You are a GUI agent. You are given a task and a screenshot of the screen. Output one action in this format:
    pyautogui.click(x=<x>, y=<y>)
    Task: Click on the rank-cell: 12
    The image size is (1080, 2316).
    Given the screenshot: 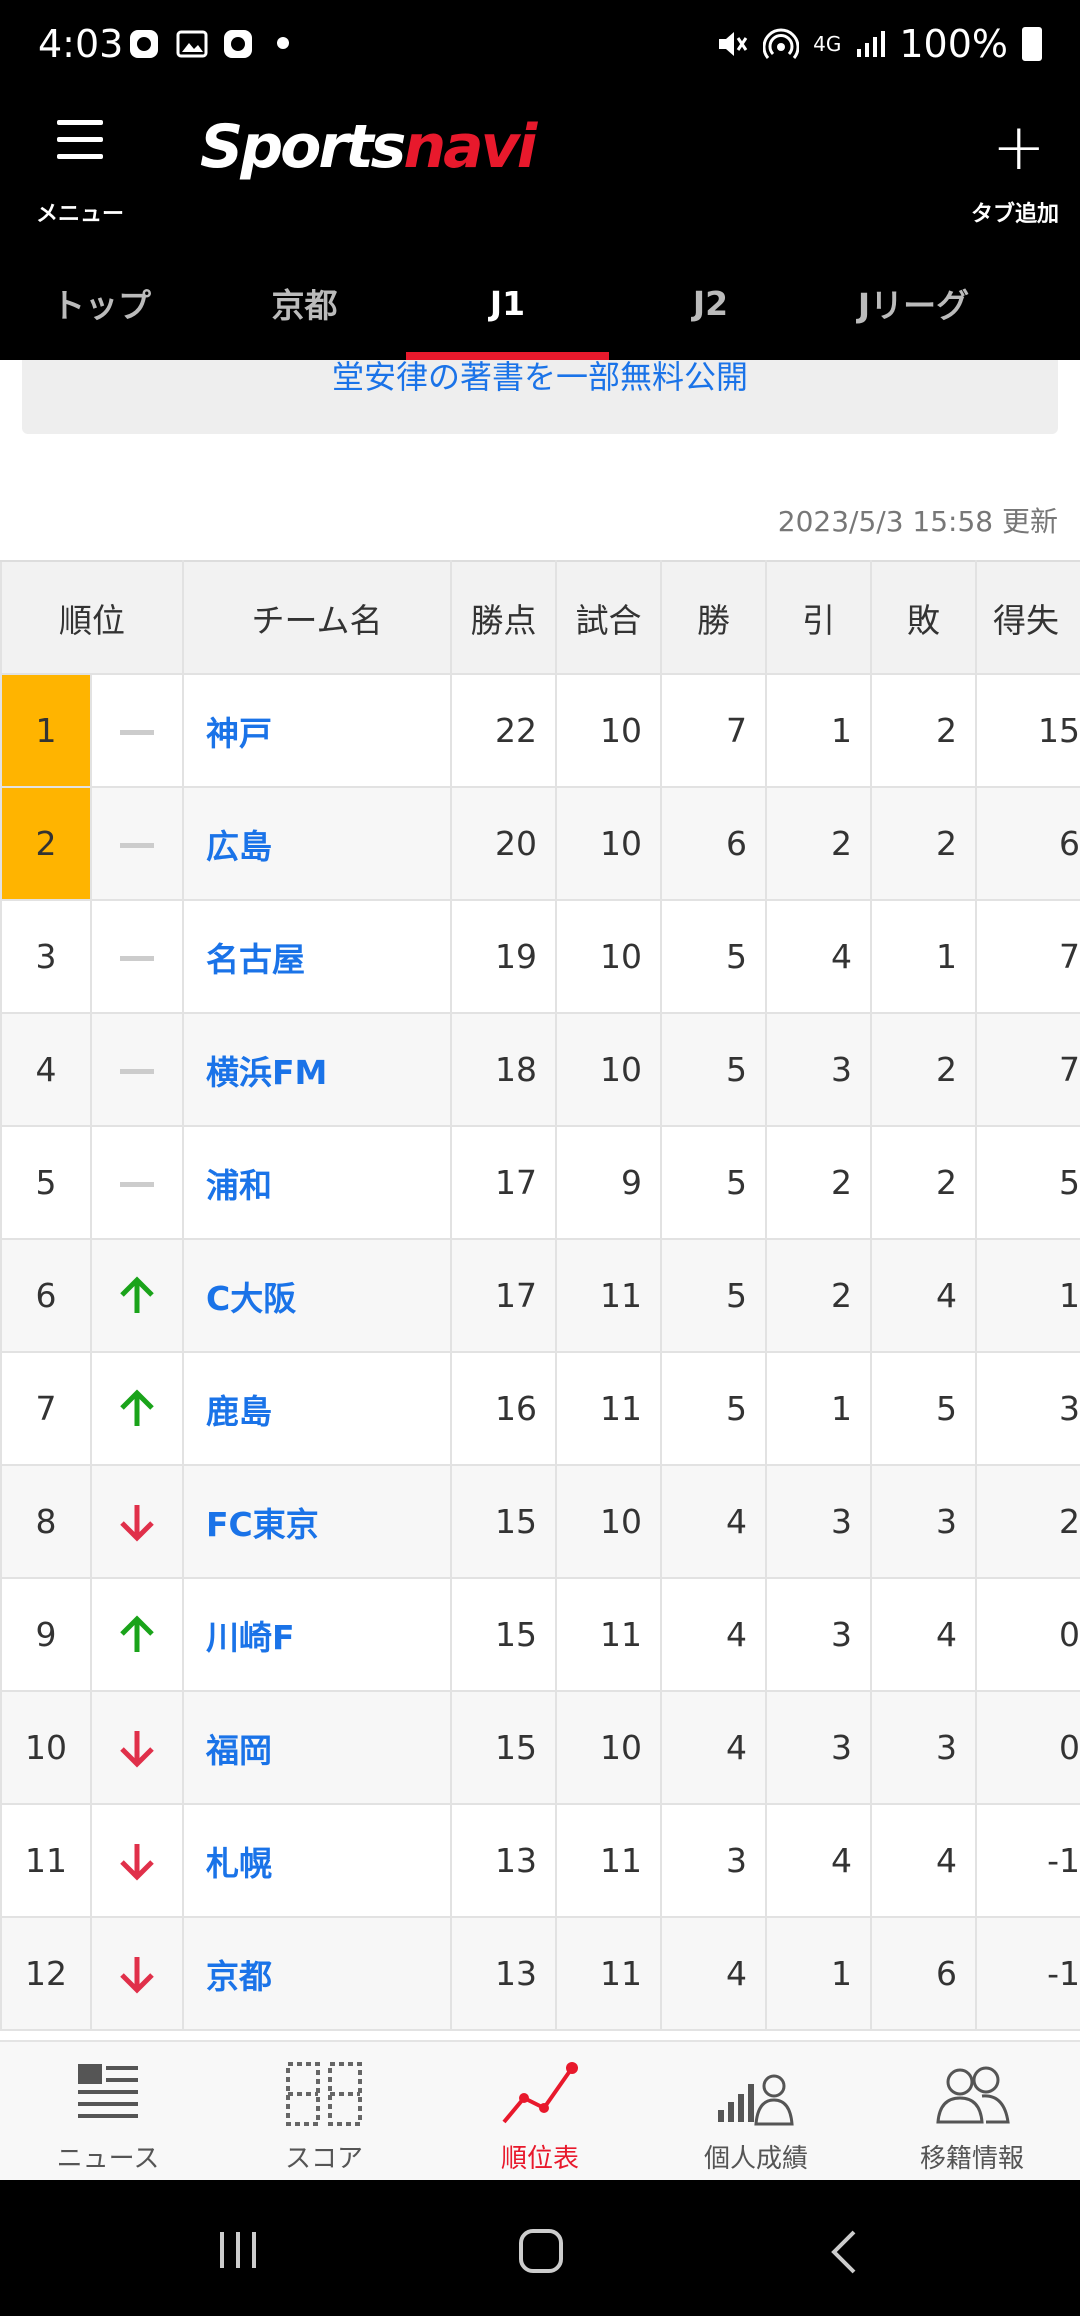 What is the action you would take?
    pyautogui.click(x=46, y=1973)
    